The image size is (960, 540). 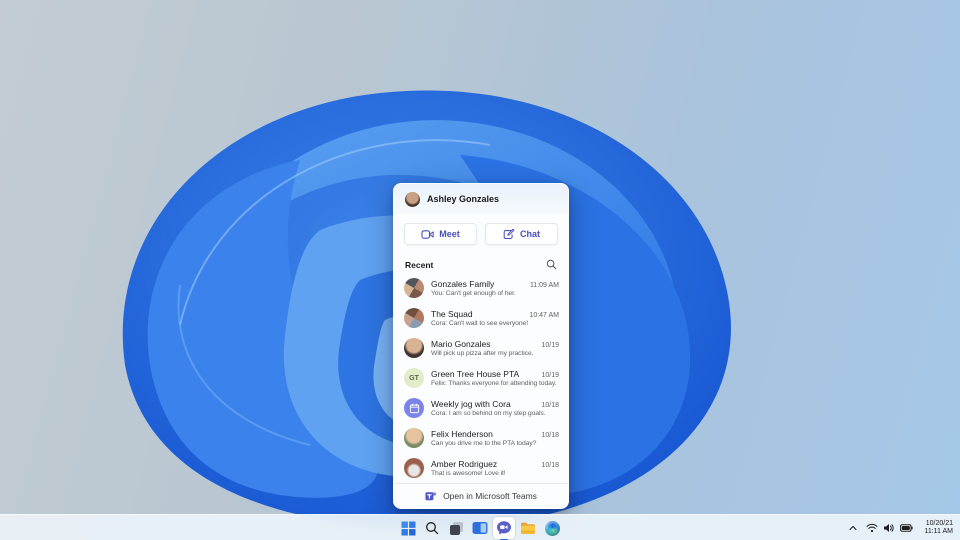 I want to click on recent-row: Recent, so click(x=481, y=262).